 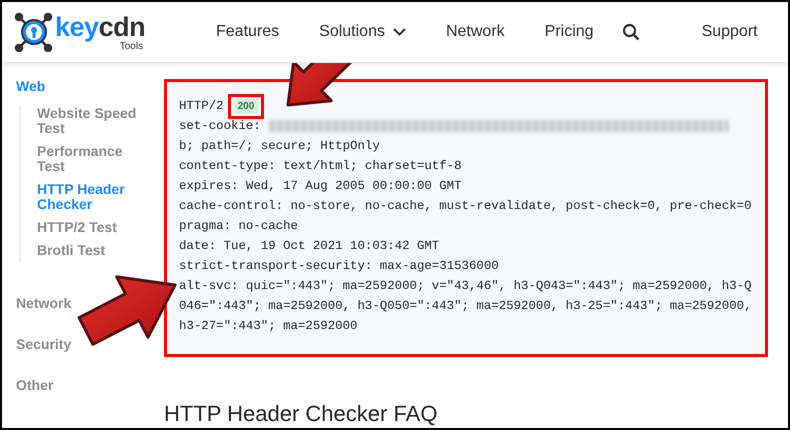 What do you see at coordinates (93, 159) in the screenshot?
I see `sidebar-item: Performance Test` at bounding box center [93, 159].